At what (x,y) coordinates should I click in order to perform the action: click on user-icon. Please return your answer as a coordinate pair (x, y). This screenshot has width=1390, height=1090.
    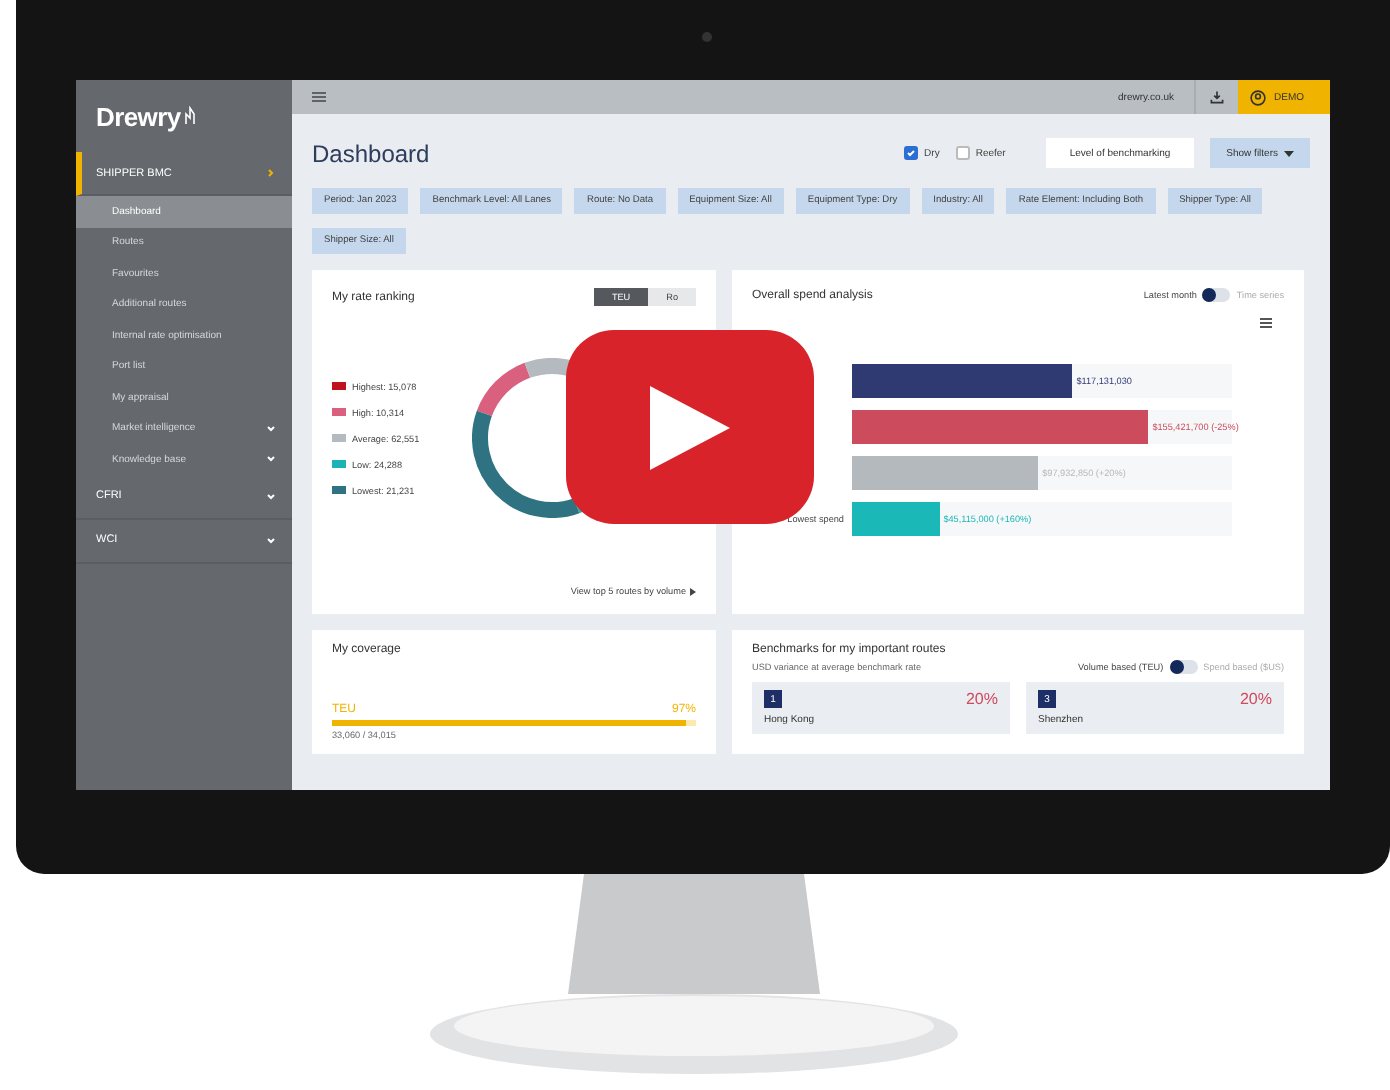
    Looking at the image, I should click on (1258, 97).